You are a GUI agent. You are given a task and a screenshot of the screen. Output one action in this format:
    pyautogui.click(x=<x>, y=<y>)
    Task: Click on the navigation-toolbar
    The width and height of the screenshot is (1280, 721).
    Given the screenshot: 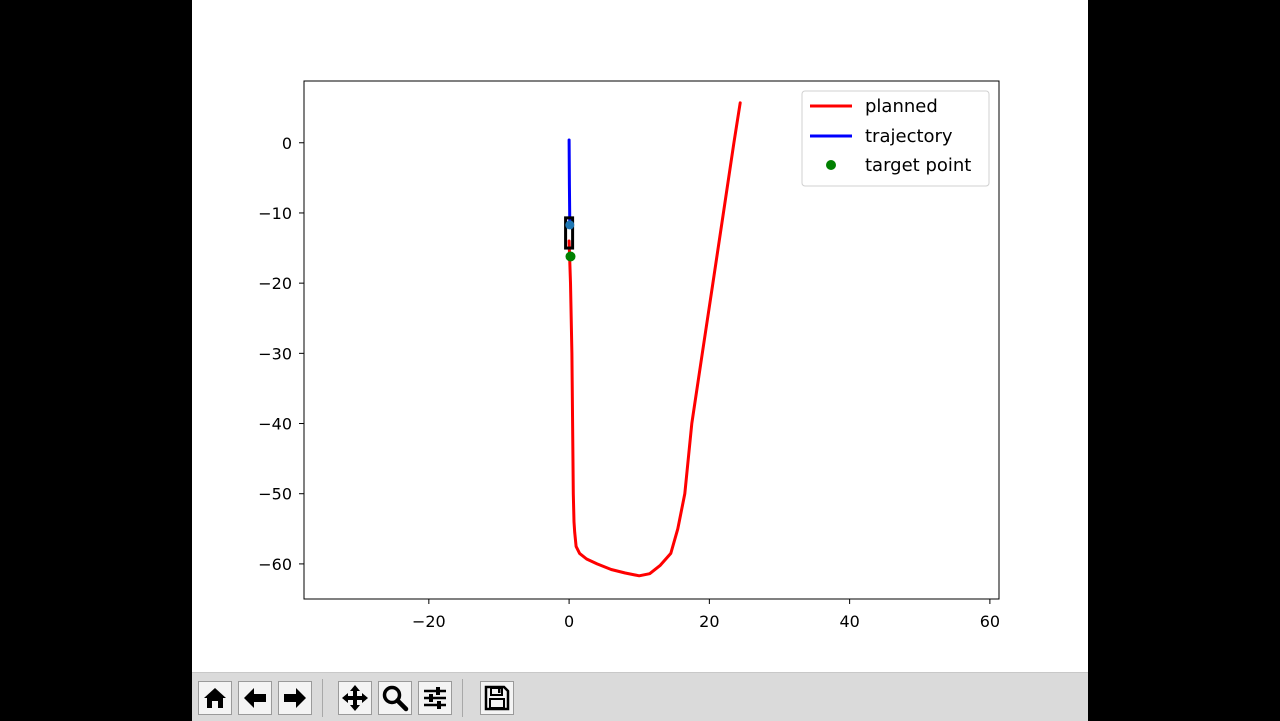 What is the action you would take?
    pyautogui.click(x=640, y=696)
    